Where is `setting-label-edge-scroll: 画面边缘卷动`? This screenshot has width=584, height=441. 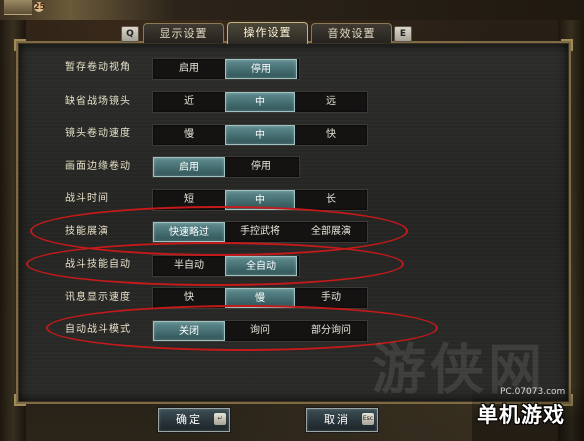 setting-label-edge-scroll: 画面边缘卷动 is located at coordinates (98, 166).